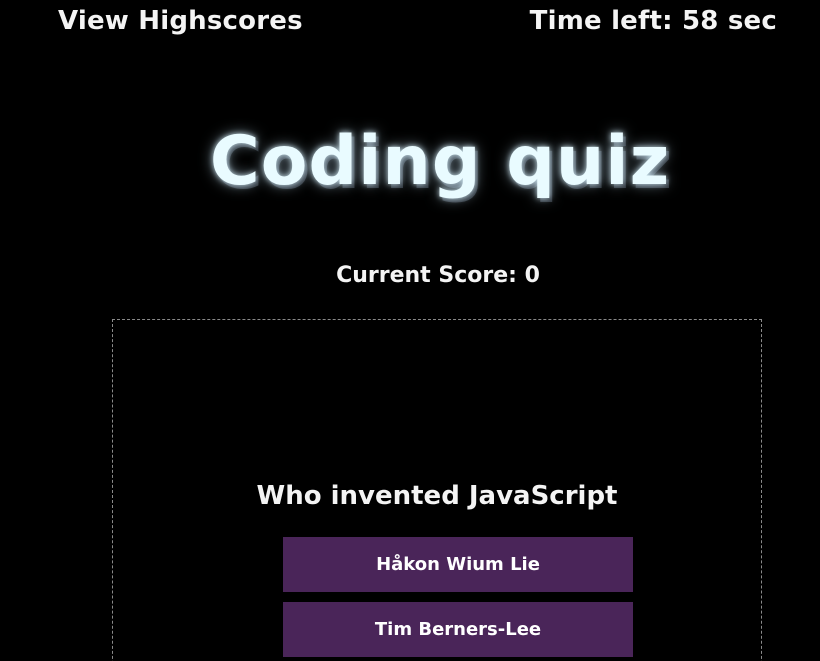 The width and height of the screenshot is (820, 661). I want to click on timer-value: 58, so click(700, 21).